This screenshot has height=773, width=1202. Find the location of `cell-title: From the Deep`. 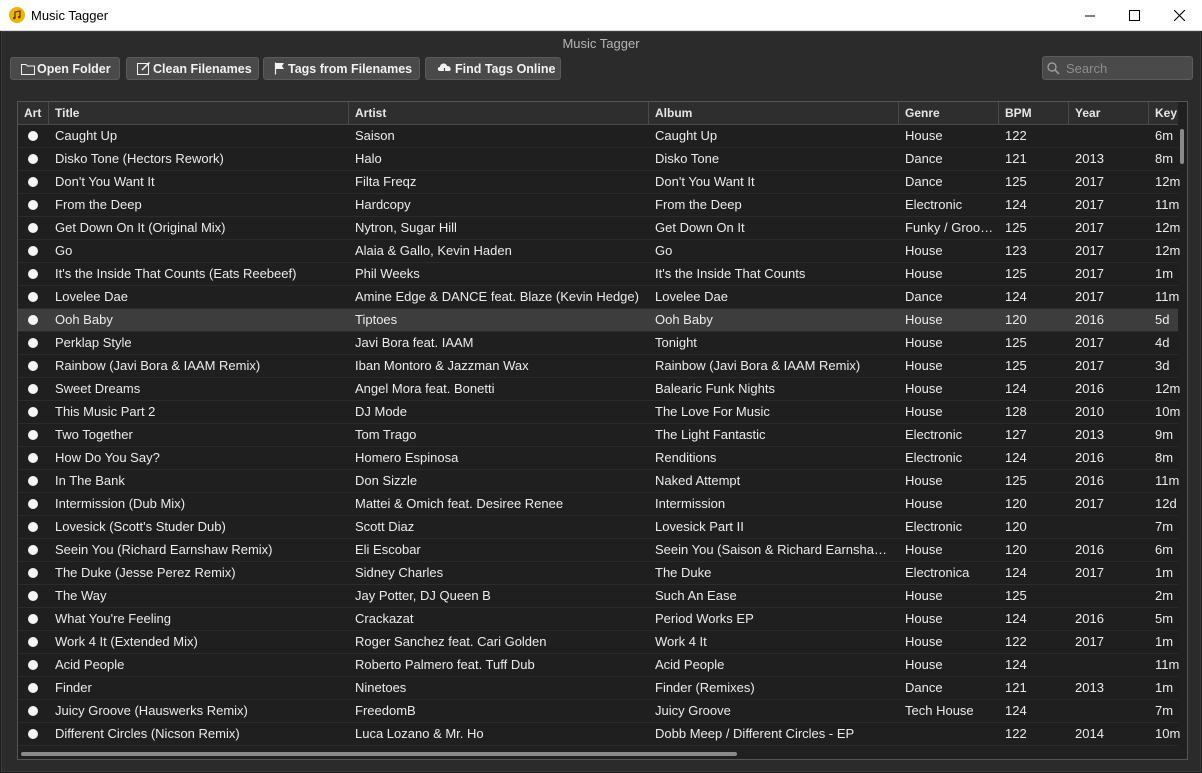

cell-title: From the Deep is located at coordinates (98, 204).